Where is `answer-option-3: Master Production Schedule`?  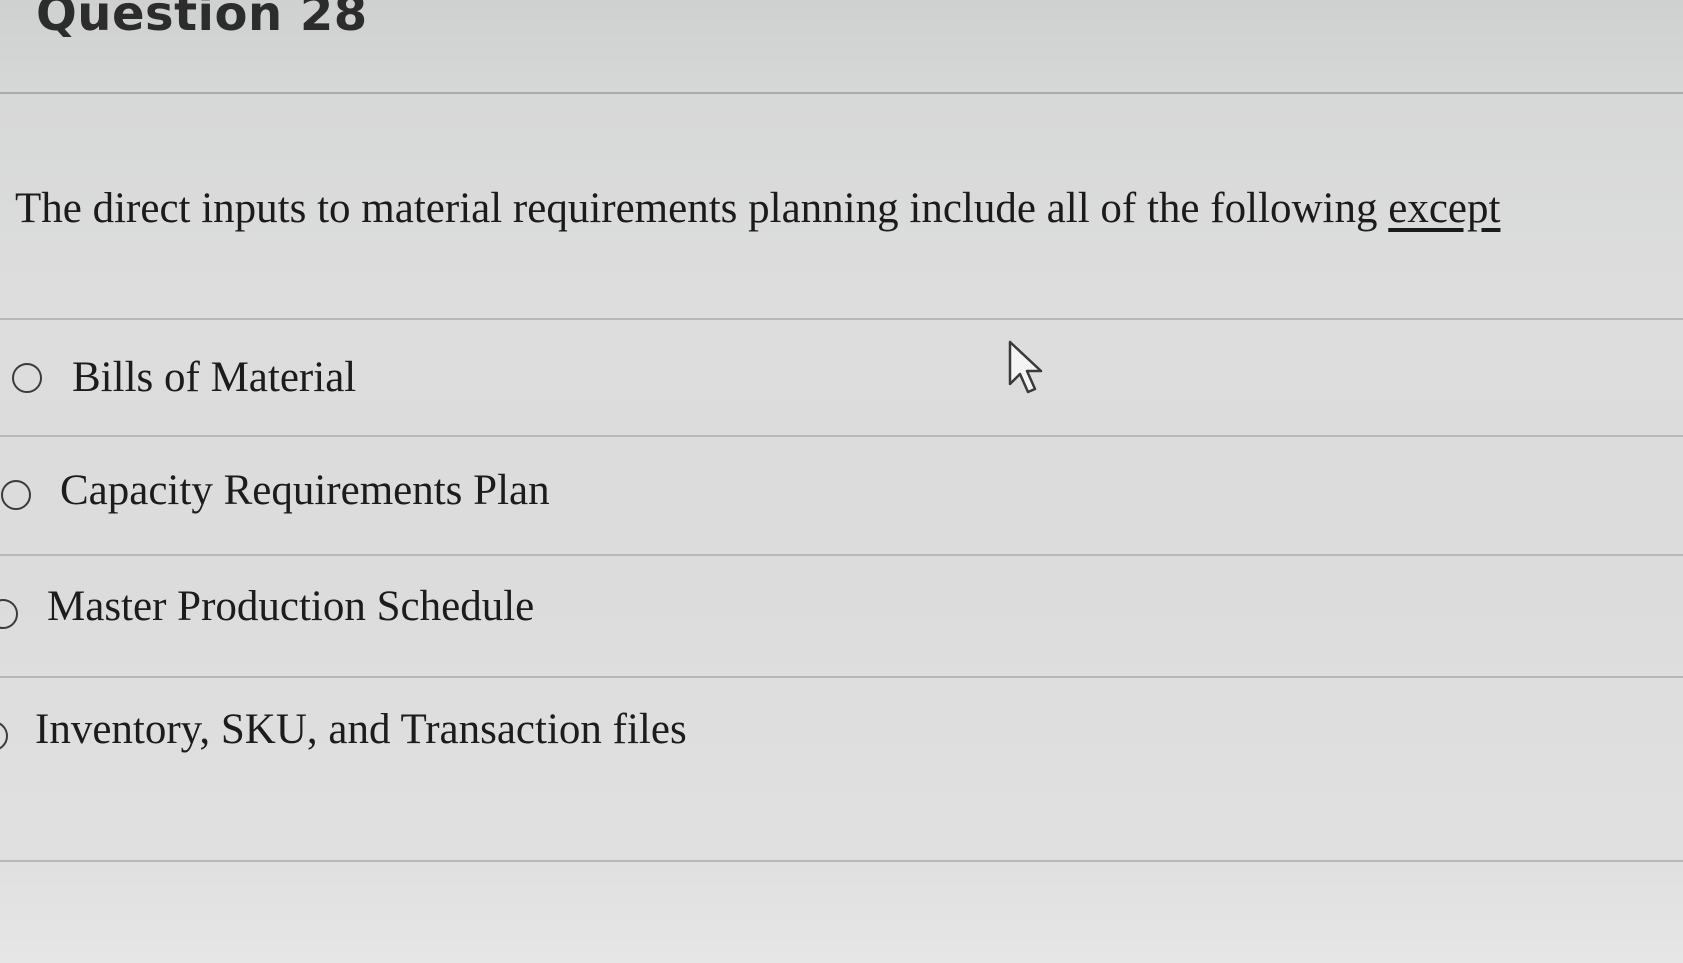 answer-option-3: Master Production Schedule is located at coordinates (841, 611).